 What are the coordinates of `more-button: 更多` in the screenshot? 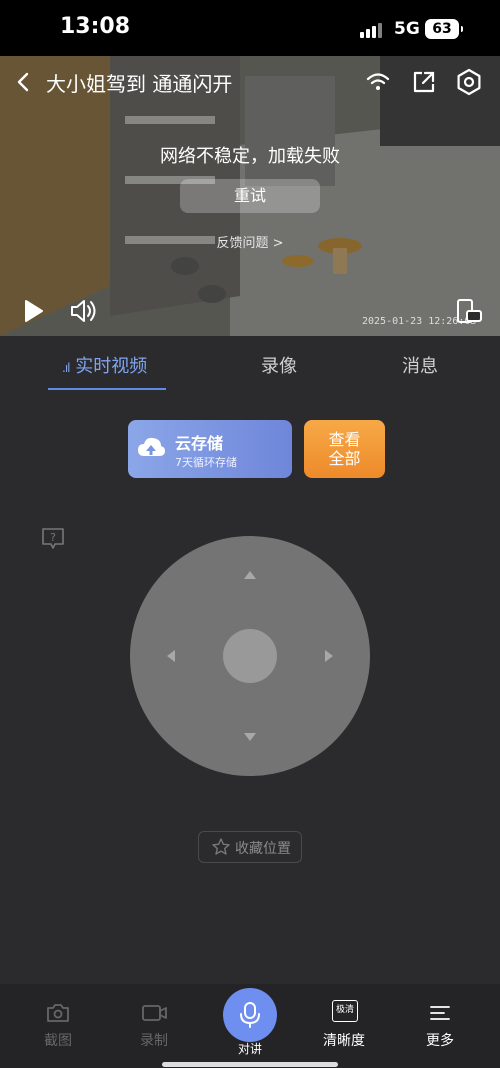 It's located at (440, 1019).